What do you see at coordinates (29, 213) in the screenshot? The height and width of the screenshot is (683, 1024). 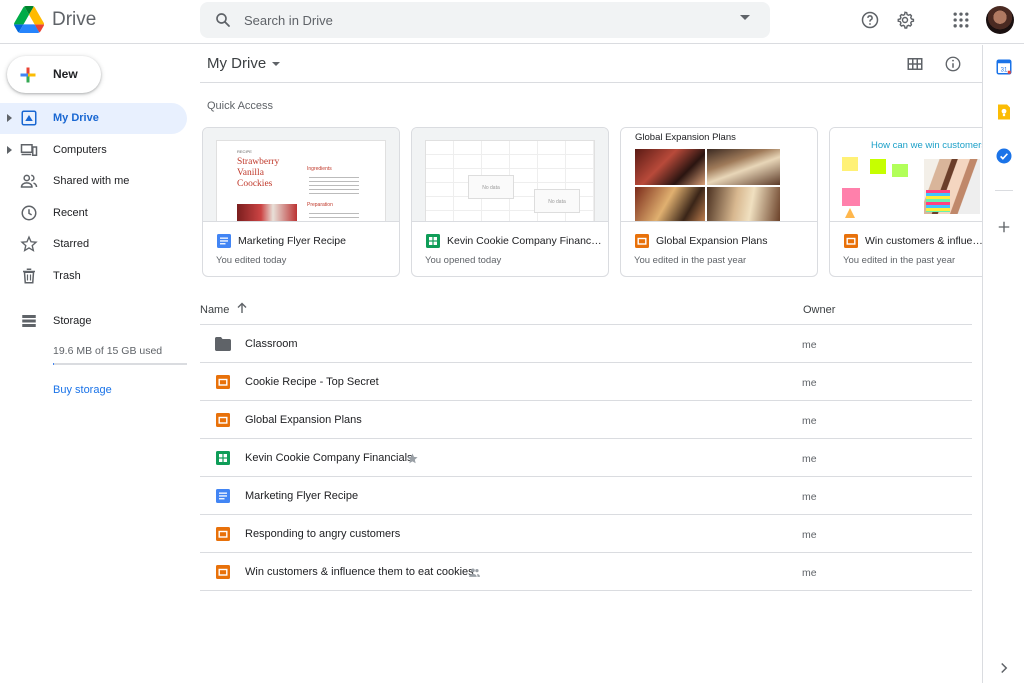 I see `clock-icon` at bounding box center [29, 213].